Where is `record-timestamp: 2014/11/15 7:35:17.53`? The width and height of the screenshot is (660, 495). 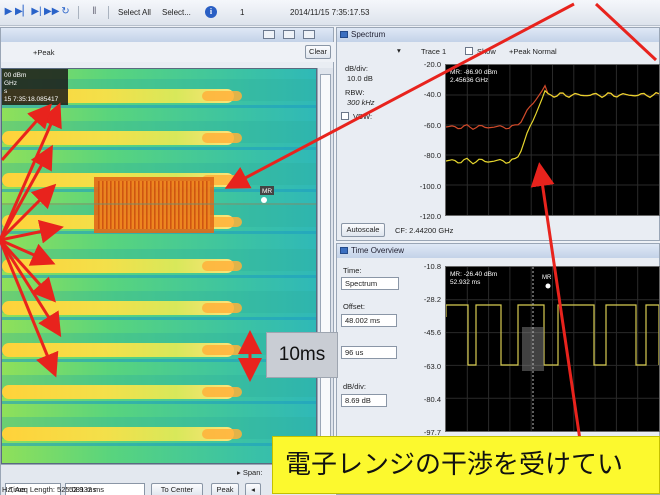 record-timestamp: 2014/11/15 7:35:17.53 is located at coordinates (330, 12).